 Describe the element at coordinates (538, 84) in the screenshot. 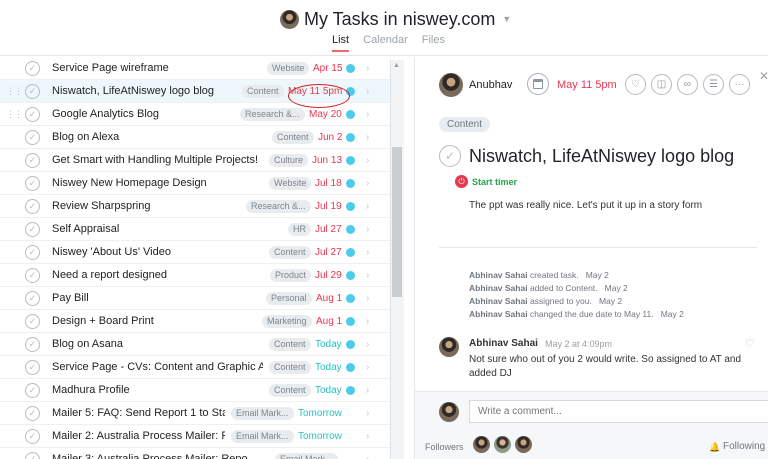

I see `calendar-icon` at that location.